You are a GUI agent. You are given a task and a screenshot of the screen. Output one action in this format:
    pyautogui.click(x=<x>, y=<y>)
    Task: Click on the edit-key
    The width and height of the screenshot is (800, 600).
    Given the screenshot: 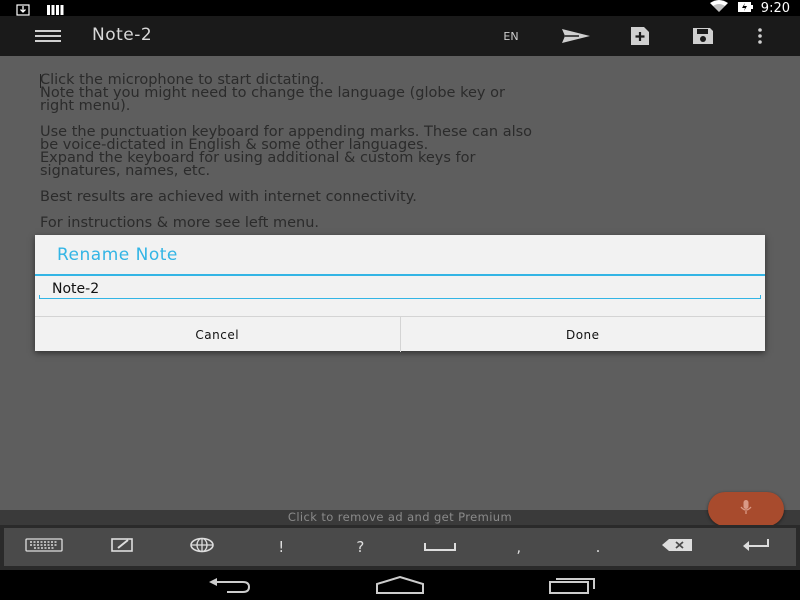 What is the action you would take?
    pyautogui.click(x=122, y=547)
    